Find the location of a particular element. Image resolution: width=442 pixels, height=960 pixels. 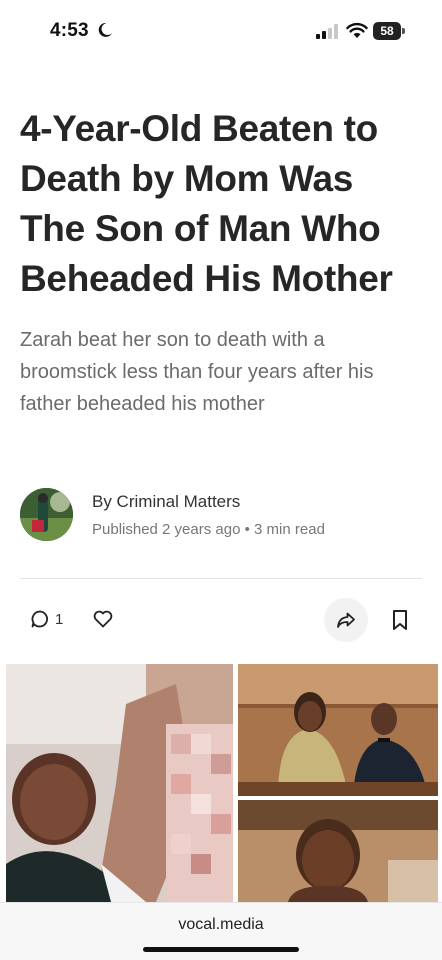

browser-bottom-bar: vocal.media is located at coordinates (221, 931).